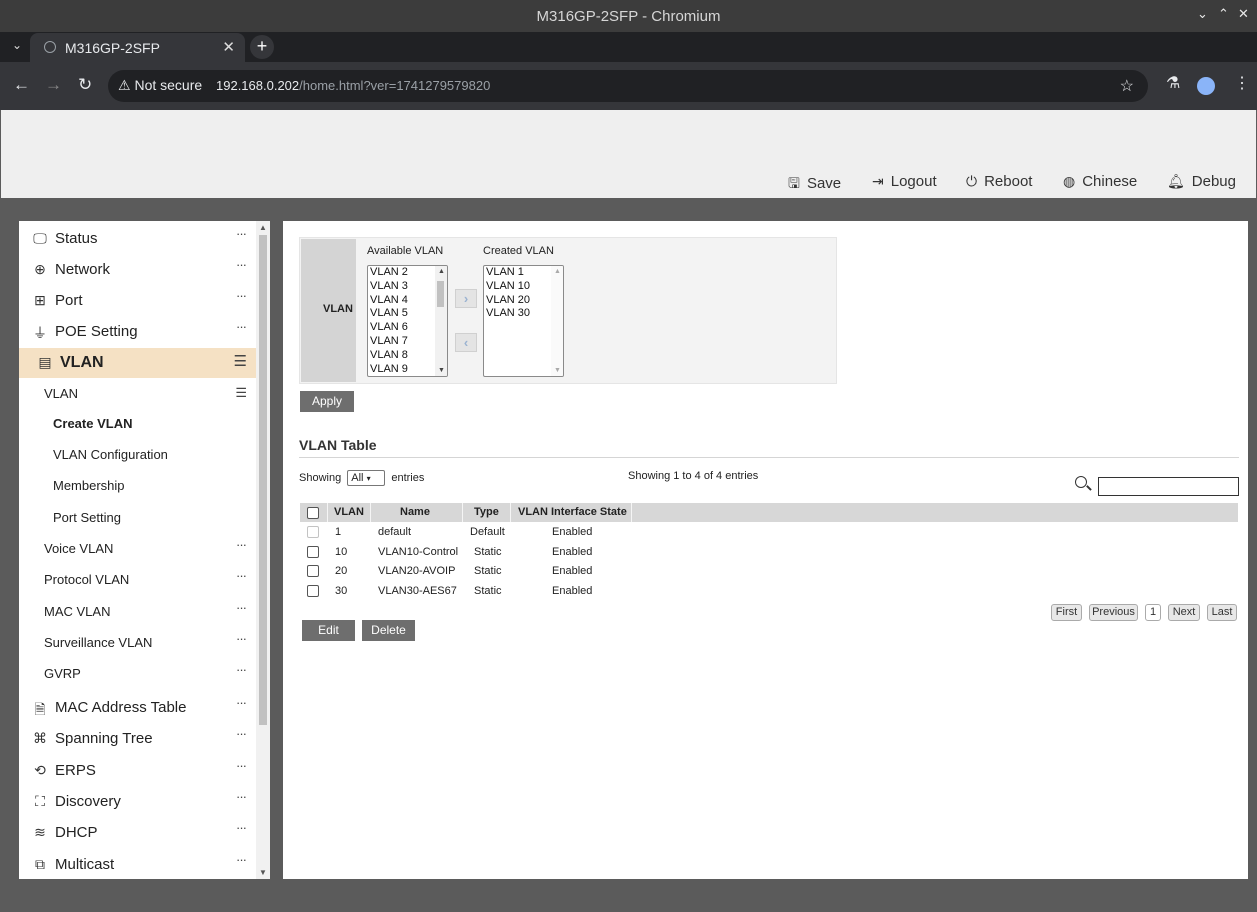 This screenshot has height=912, width=1257. I want to click on table-row: 30 VLAN30-AES67 Static Enabled, so click(769, 591).